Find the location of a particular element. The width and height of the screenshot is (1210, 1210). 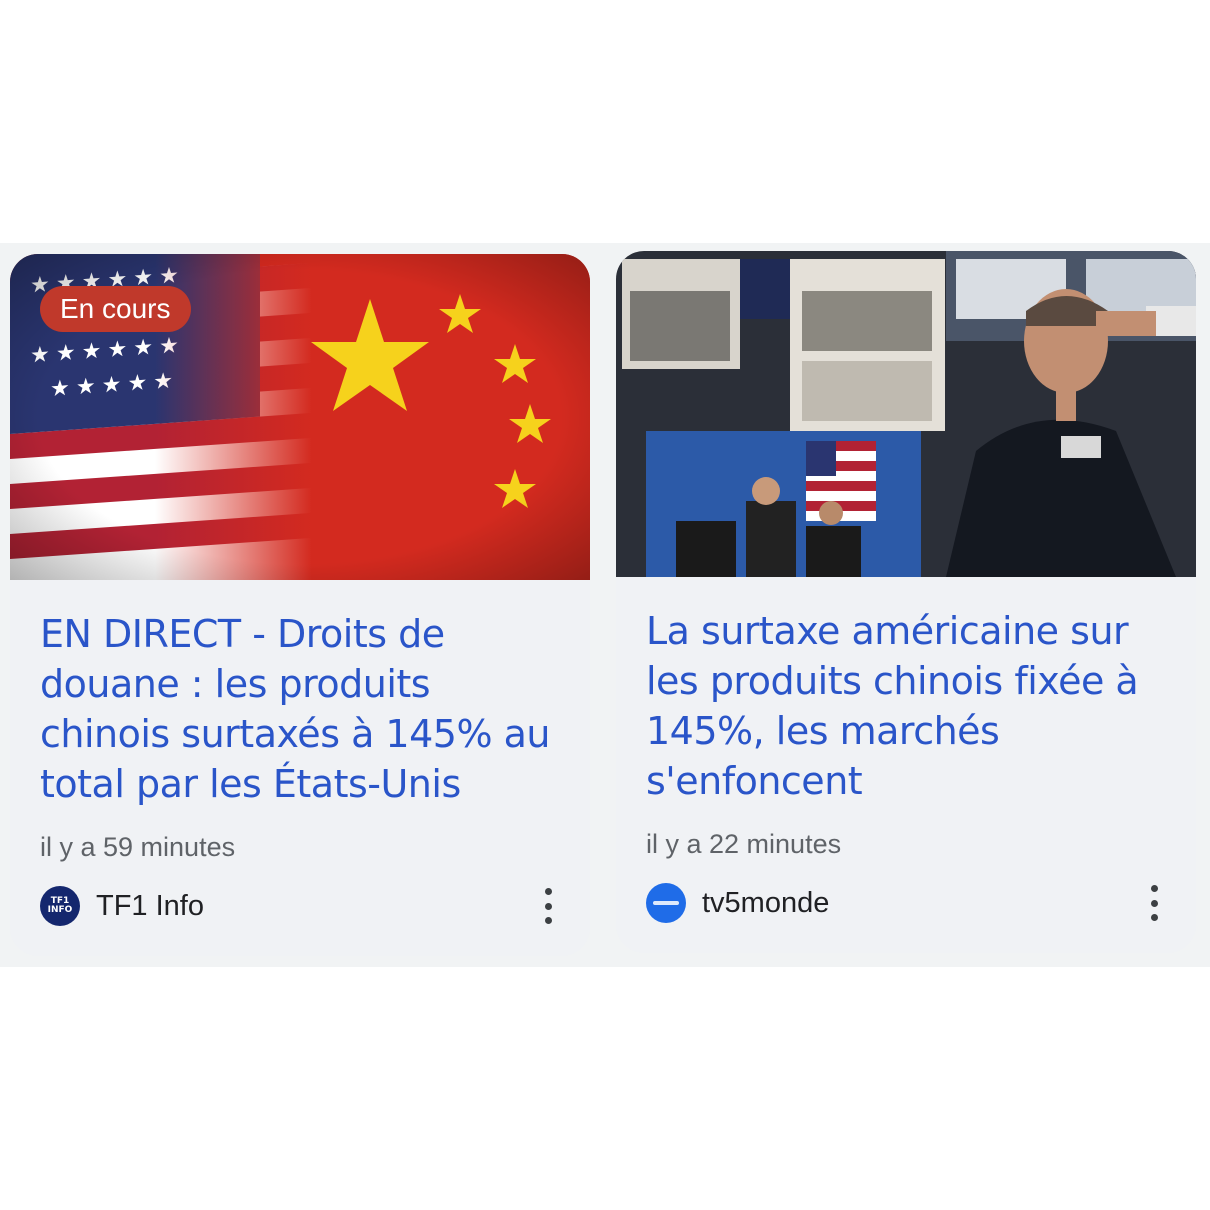

source-name: TF1 Info is located at coordinates (150, 906).